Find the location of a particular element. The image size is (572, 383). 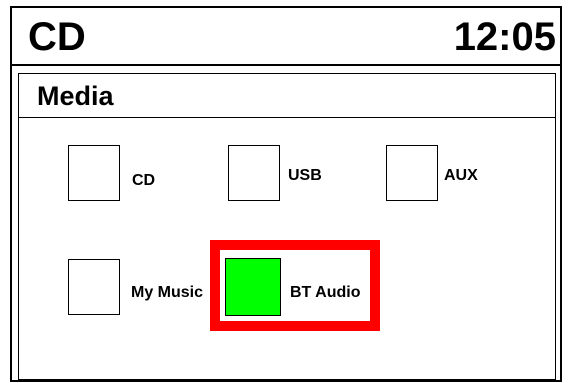

source-label-cd: CD is located at coordinates (144, 180).